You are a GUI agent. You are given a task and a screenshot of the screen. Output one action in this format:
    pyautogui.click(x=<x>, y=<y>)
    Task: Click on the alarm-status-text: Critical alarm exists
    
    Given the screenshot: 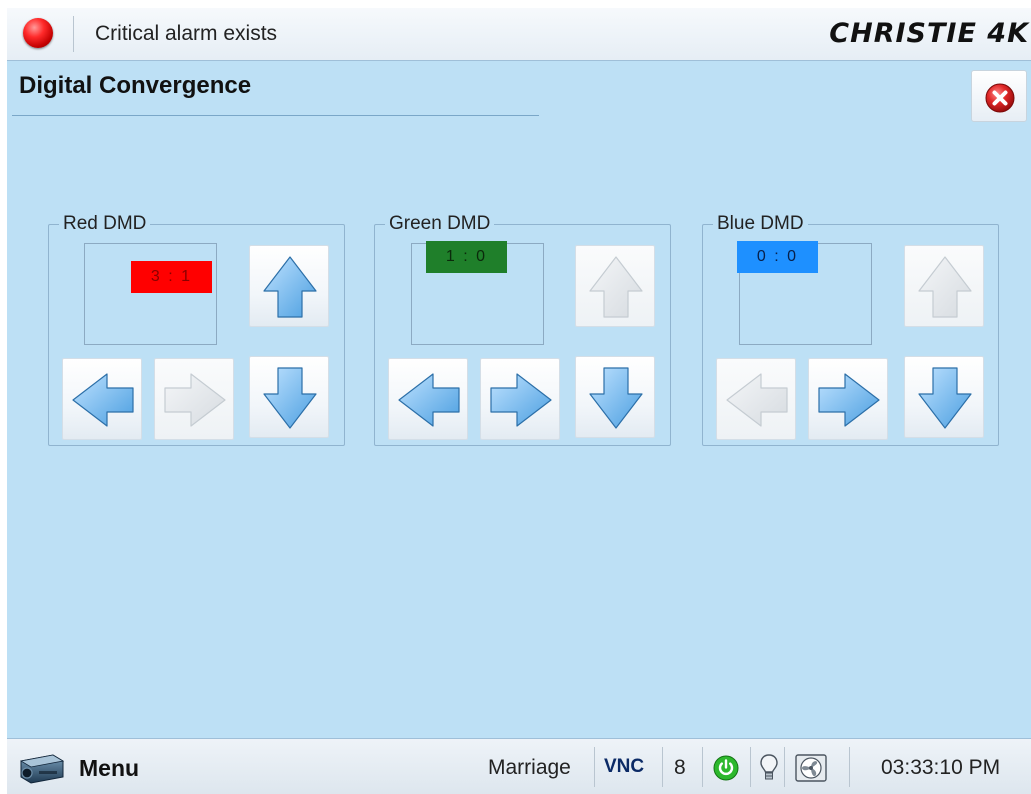 What is the action you would take?
    pyautogui.click(x=186, y=34)
    